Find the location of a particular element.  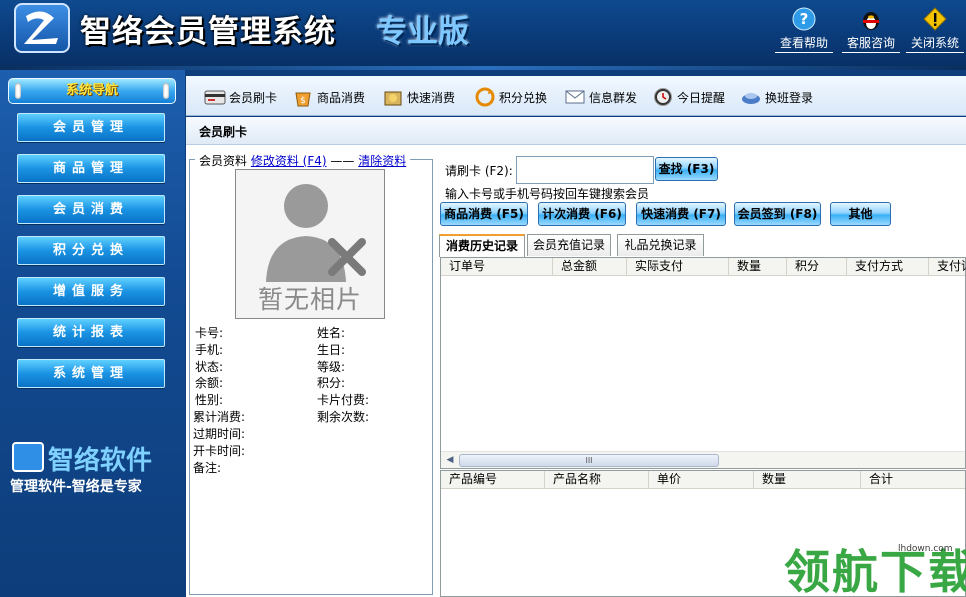

member-checkin-button: 会员签到 (F8) is located at coordinates (777, 214).